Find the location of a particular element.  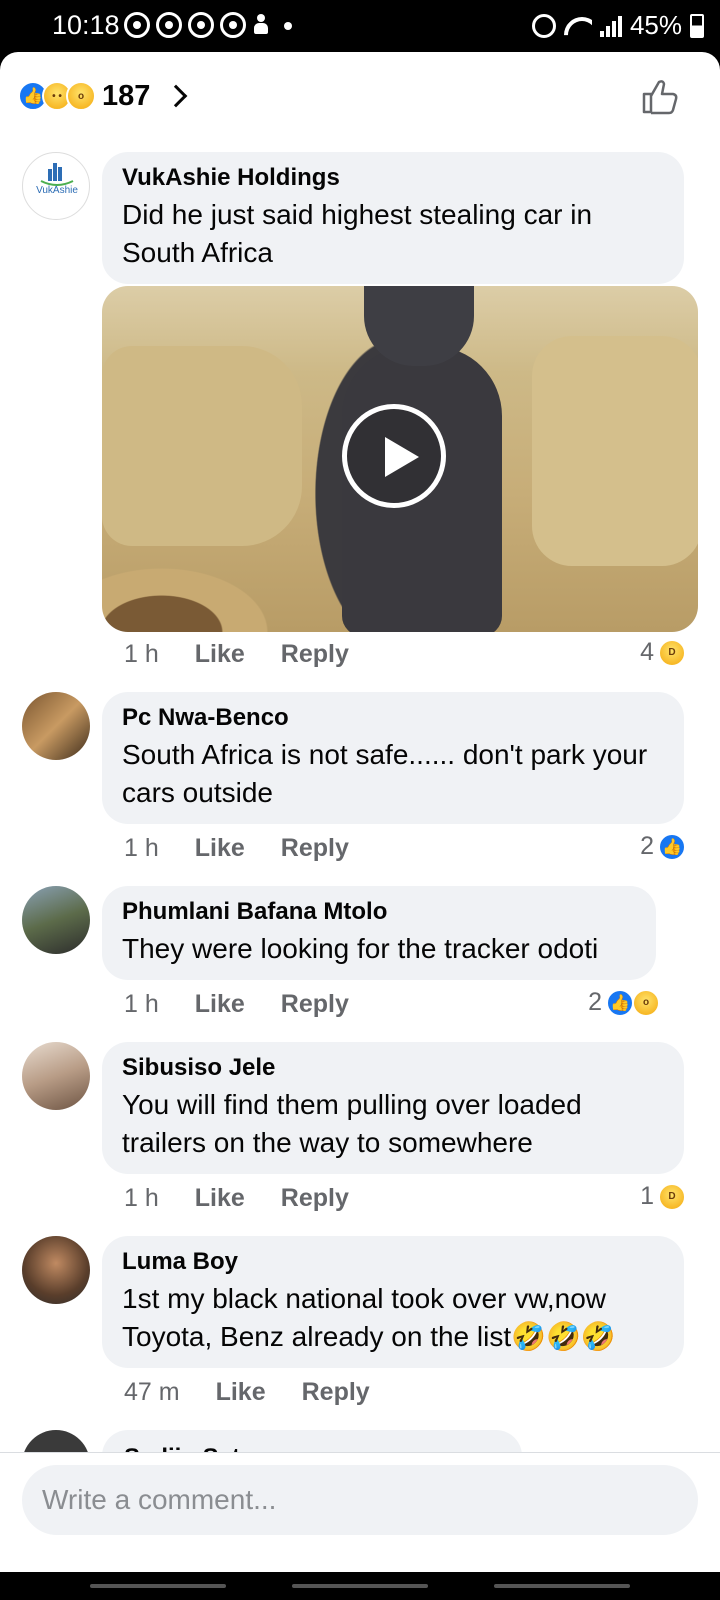

comment-author: VukAshie Holdings is located at coordinates (393, 178).